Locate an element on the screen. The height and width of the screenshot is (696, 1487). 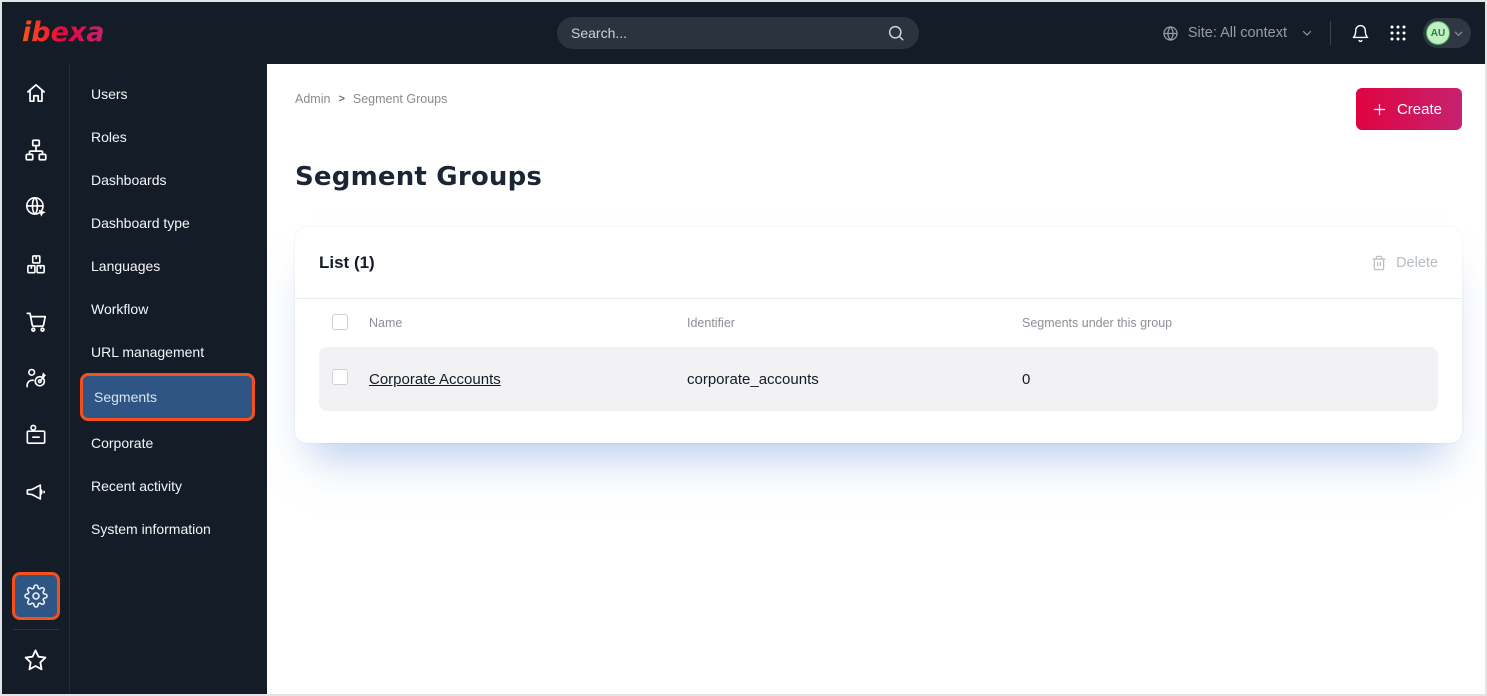
breadcrumb: Admin > Segment Groups is located at coordinates (371, 97).